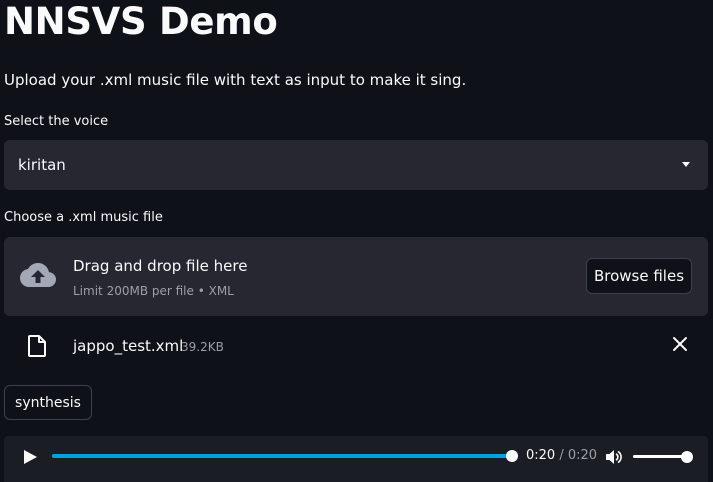  What do you see at coordinates (83, 217) in the screenshot?
I see `file-uploader-label: Choose a .xml music file` at bounding box center [83, 217].